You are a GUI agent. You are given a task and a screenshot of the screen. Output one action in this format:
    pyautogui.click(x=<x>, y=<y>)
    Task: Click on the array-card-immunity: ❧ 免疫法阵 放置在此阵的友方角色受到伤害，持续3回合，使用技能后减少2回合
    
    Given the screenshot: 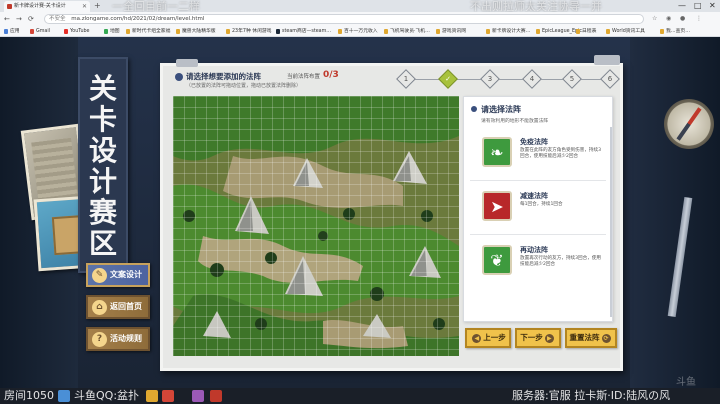 What is the action you would take?
    pyautogui.click(x=538, y=156)
    